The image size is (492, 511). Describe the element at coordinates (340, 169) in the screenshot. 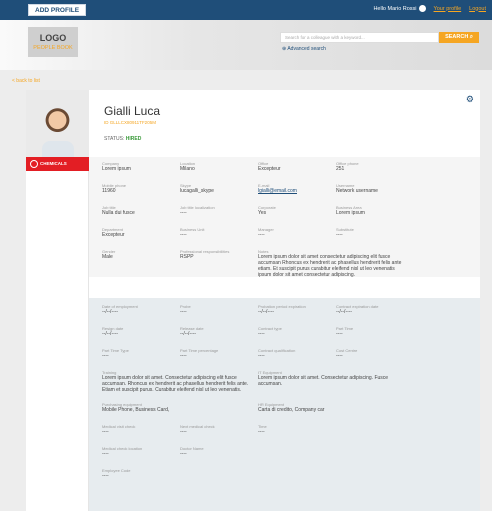

I see `field-value: 251` at that location.